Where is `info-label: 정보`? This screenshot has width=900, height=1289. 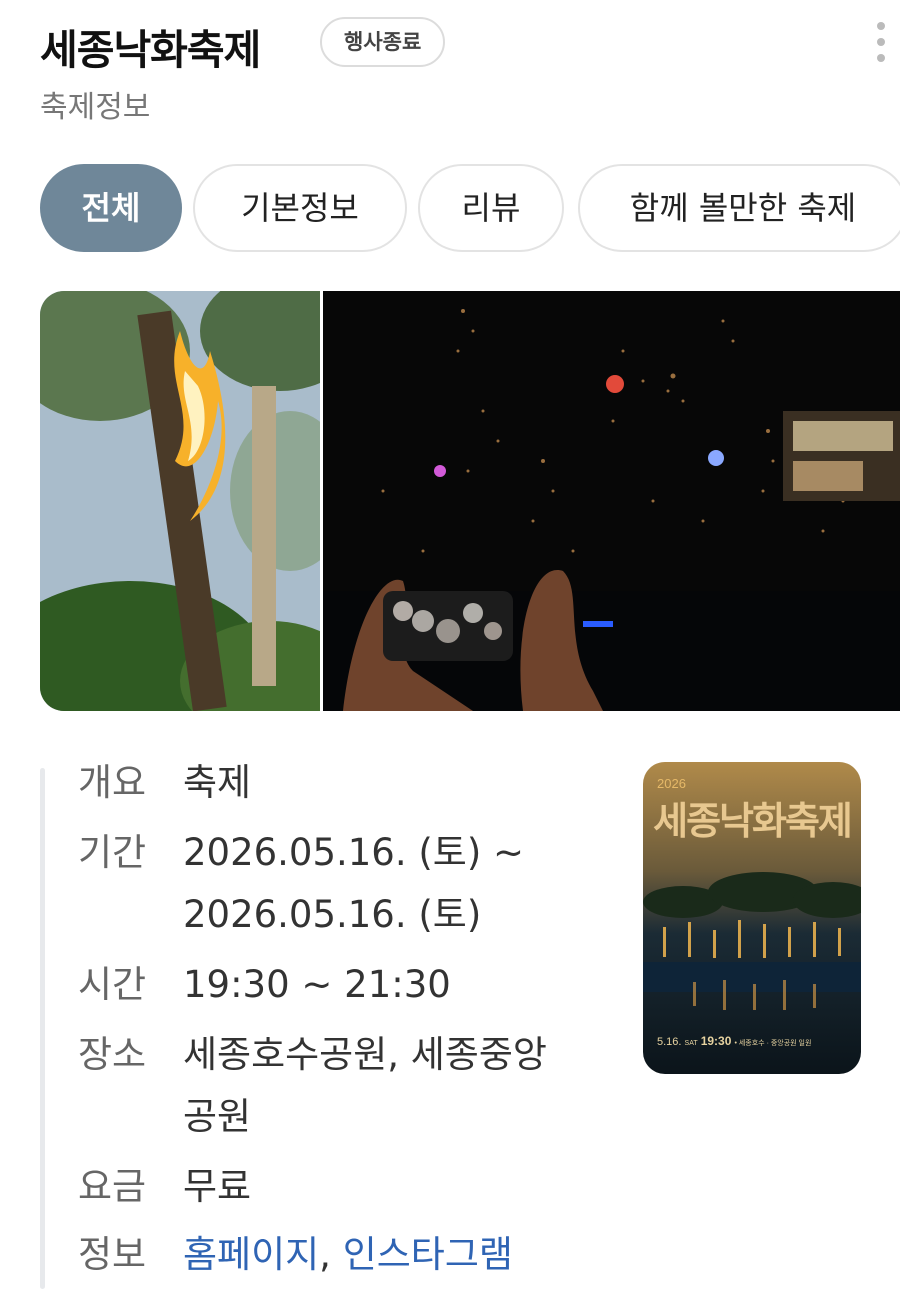
info-label: 정보 is located at coordinates (112, 1254).